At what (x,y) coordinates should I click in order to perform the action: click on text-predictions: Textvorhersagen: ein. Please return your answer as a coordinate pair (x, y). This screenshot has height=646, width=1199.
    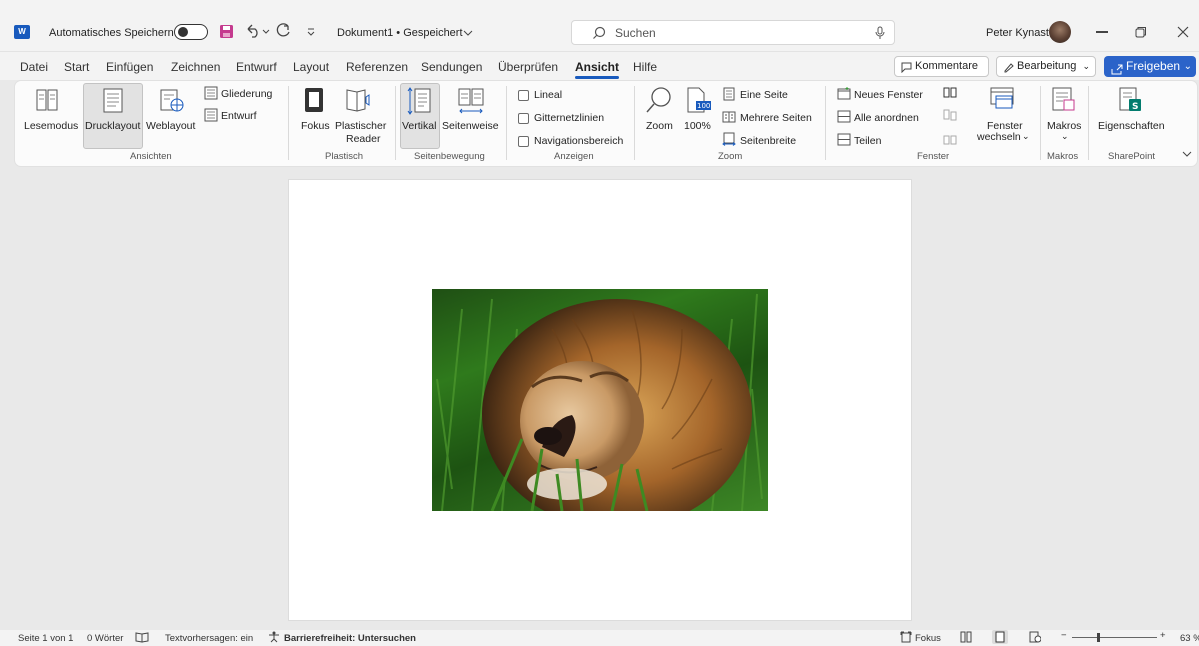
    Looking at the image, I should click on (209, 638).